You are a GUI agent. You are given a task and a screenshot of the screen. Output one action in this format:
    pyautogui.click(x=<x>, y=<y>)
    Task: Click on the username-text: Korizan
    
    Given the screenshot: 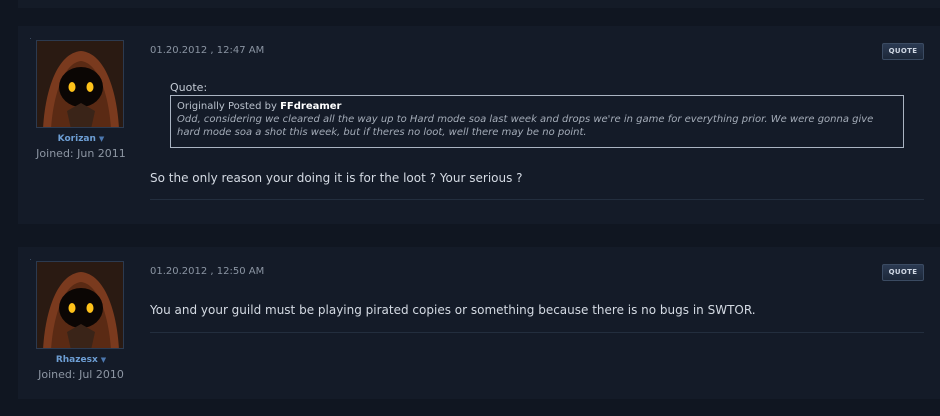 What is the action you would take?
    pyautogui.click(x=77, y=139)
    